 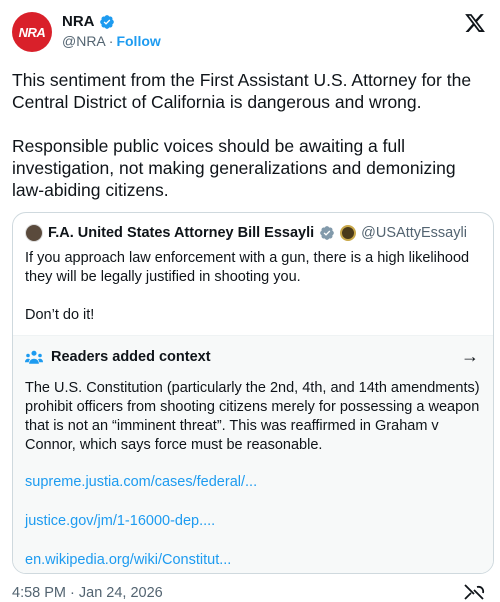 I want to click on readers-context-icon, so click(x=34, y=357).